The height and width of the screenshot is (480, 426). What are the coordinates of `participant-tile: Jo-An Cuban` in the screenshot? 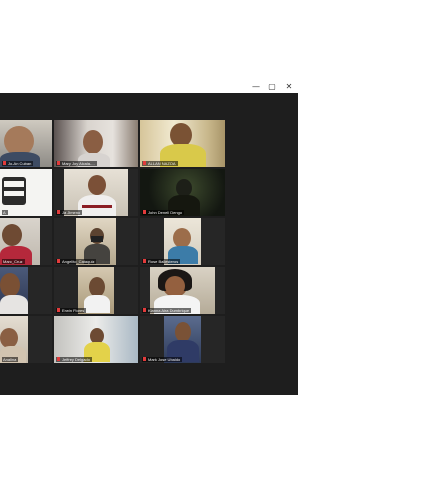 It's located at (26, 143).